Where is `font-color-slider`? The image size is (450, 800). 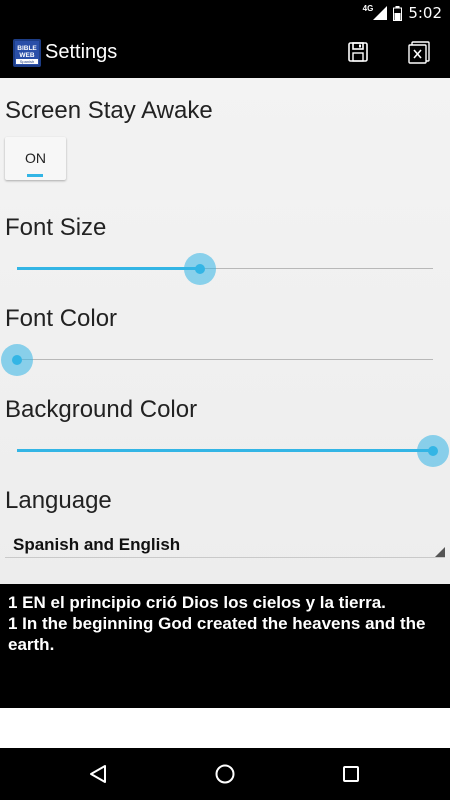 font-color-slider is located at coordinates (217, 360).